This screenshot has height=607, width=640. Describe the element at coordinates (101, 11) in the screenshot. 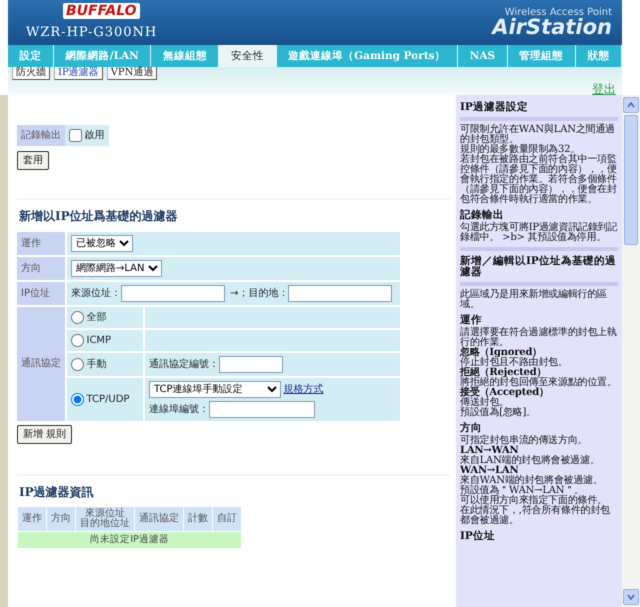

I see `brand-logo: BUFFALO` at that location.